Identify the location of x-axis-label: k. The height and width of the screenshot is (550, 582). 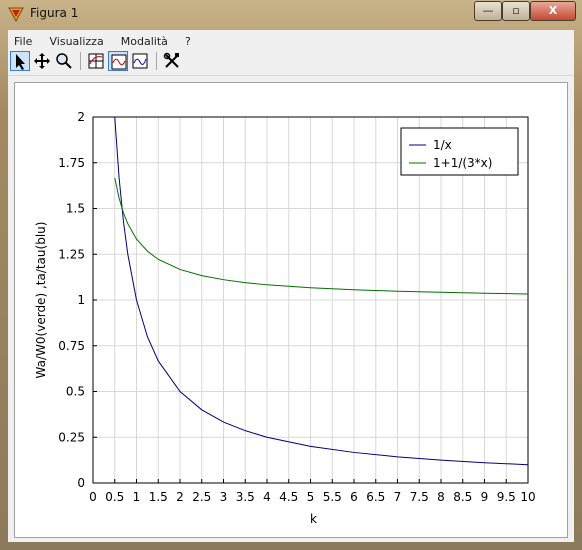
(313, 519).